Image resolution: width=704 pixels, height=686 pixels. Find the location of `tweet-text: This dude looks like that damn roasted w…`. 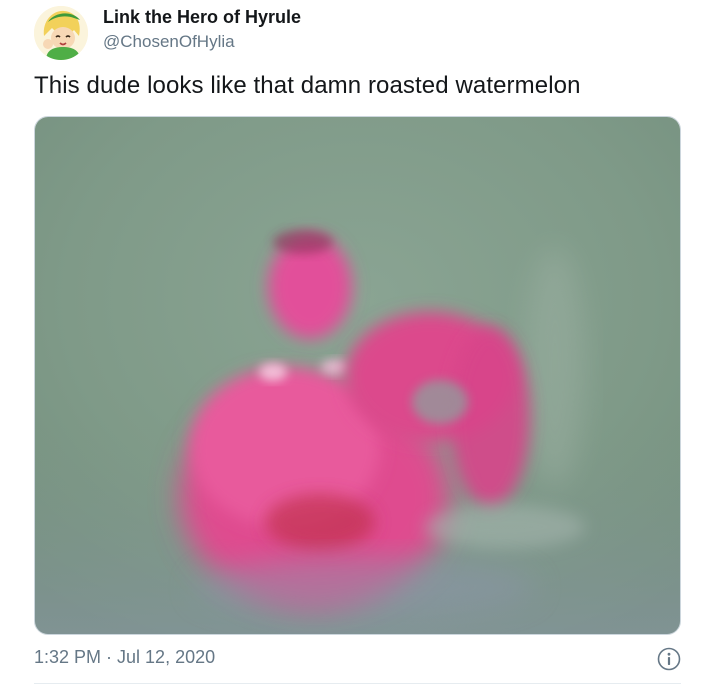

tweet-text: This dude looks like that damn roasted w… is located at coordinates (307, 85).